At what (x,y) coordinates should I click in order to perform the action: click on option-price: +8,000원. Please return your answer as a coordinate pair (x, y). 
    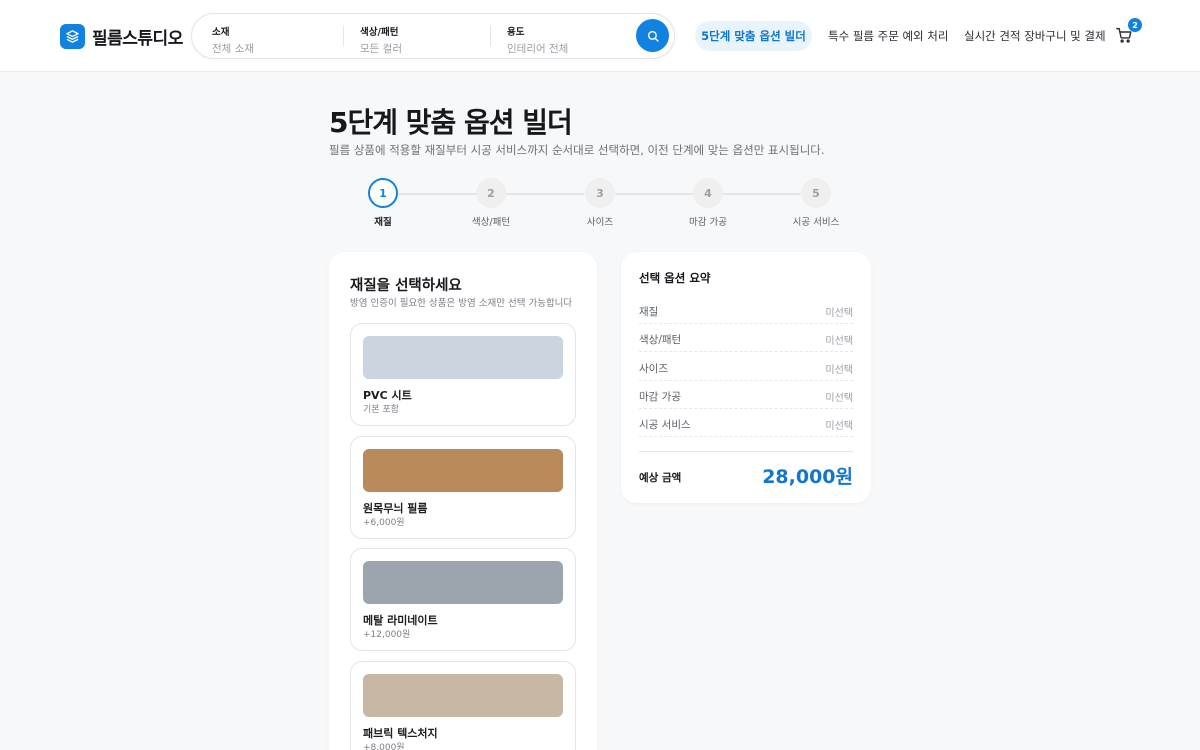
    Looking at the image, I should click on (384, 746).